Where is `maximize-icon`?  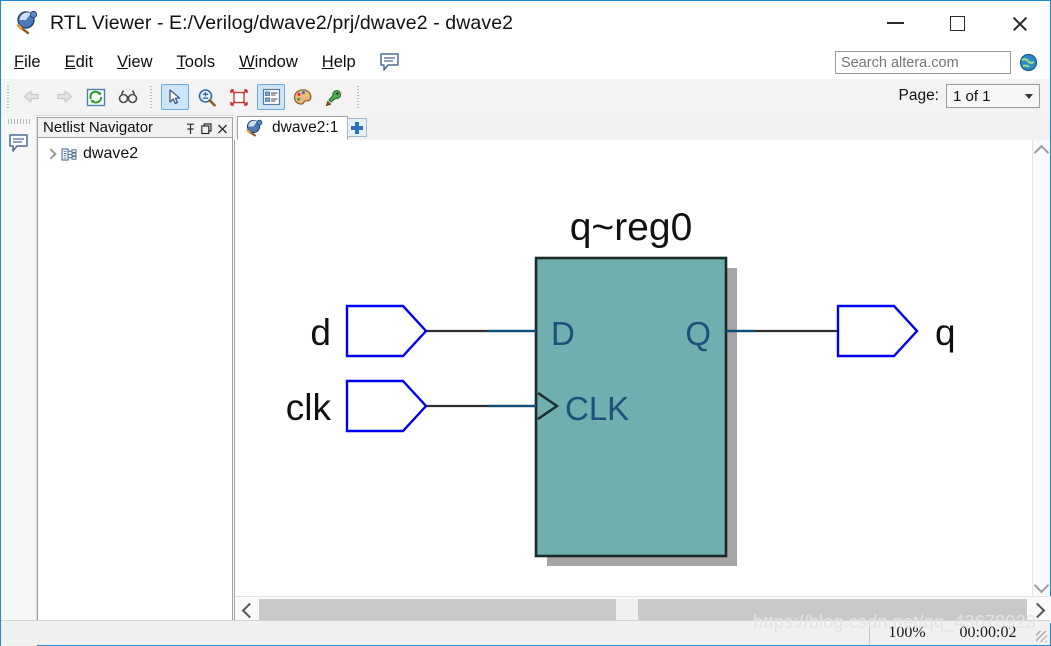
maximize-icon is located at coordinates (957, 23).